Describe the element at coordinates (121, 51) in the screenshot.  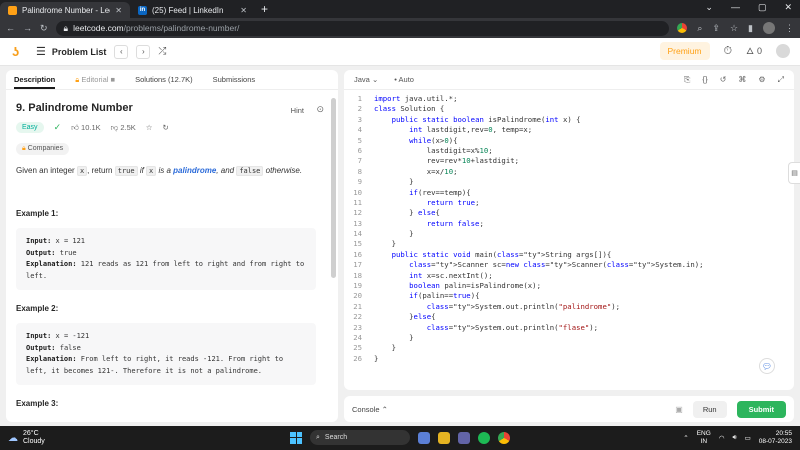
I see `prev-problem-button: ‹` at that location.